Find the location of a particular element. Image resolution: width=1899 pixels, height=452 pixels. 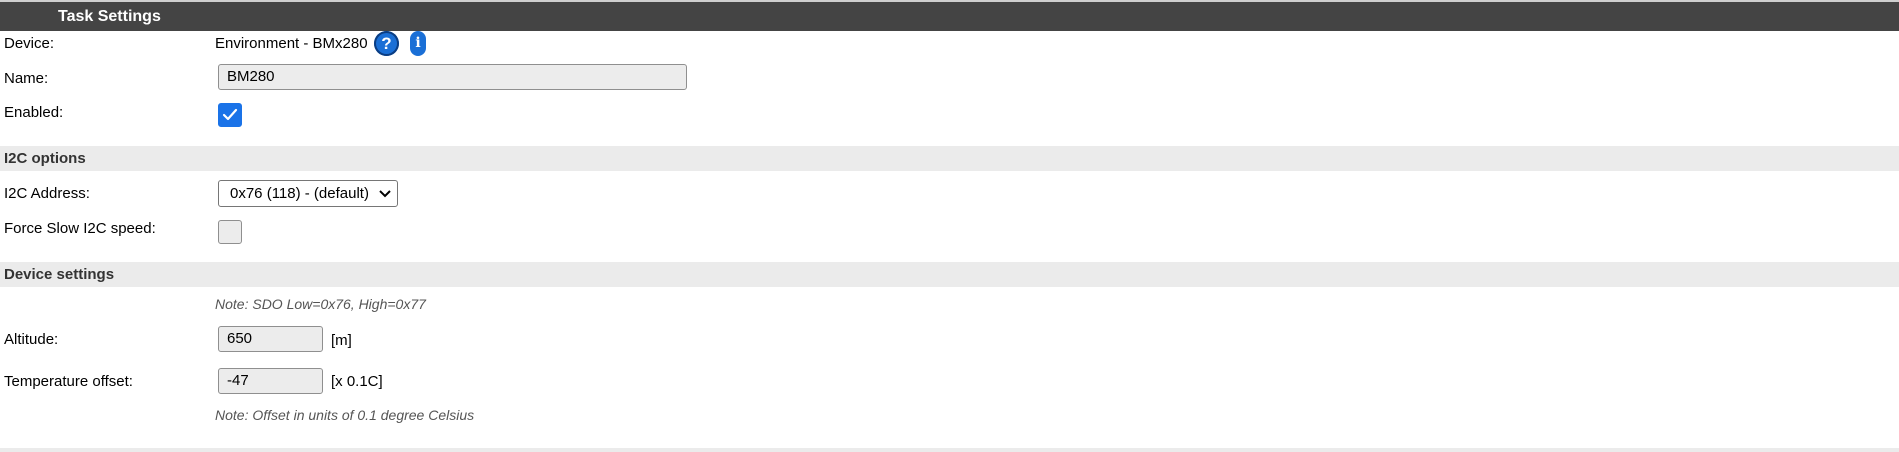

enabled-label: Enabled: is located at coordinates (34, 112).